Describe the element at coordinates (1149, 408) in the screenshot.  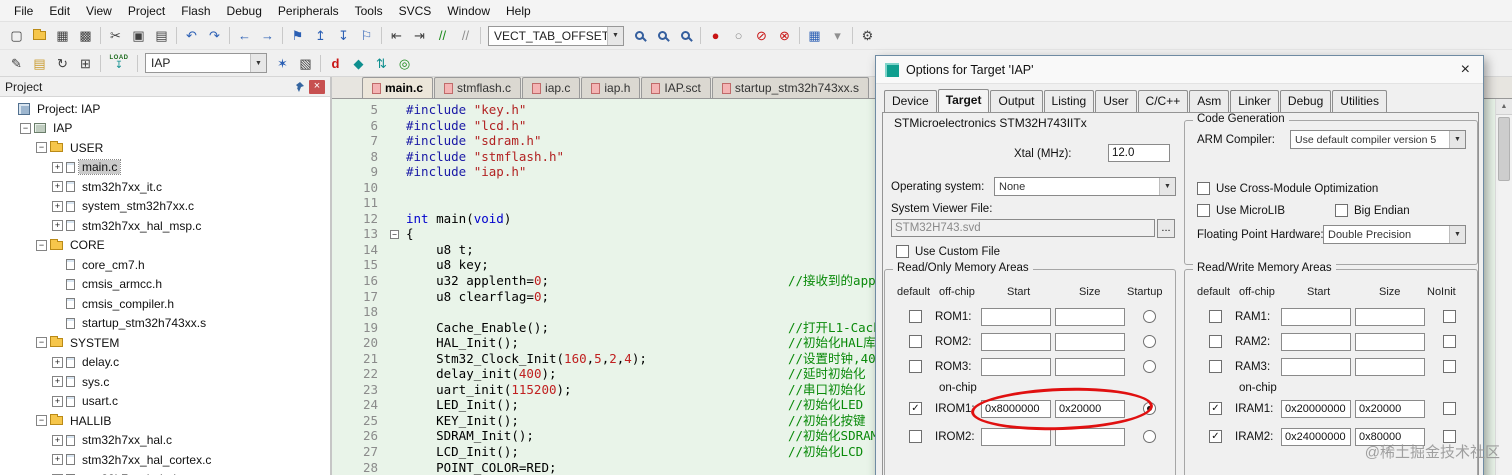
I see `irom1-startup-radio` at that location.